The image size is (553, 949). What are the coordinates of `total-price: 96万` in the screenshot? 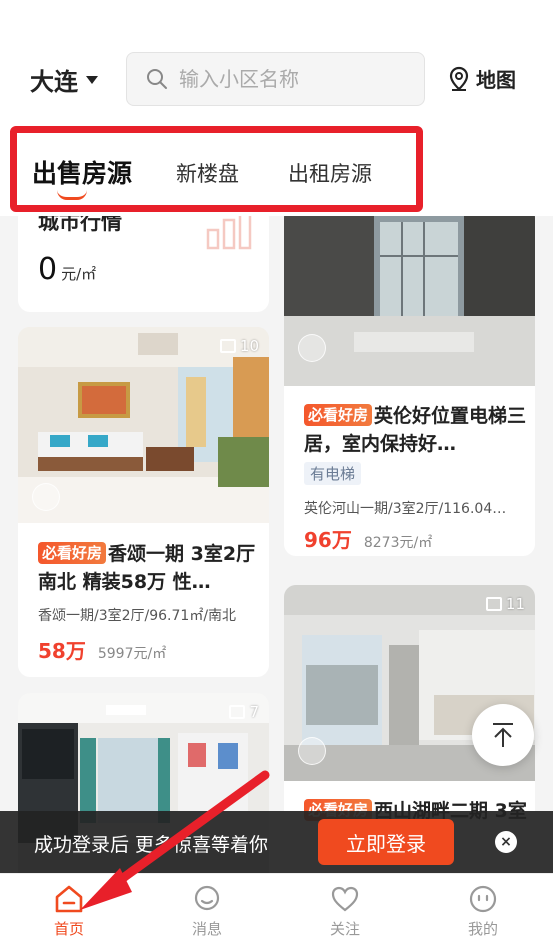 It's located at (328, 540).